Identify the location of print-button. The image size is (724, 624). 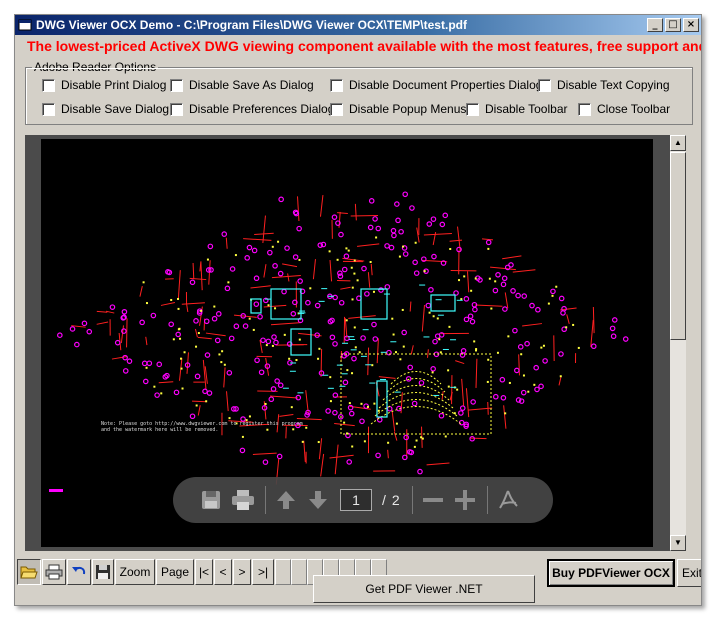
(54, 572).